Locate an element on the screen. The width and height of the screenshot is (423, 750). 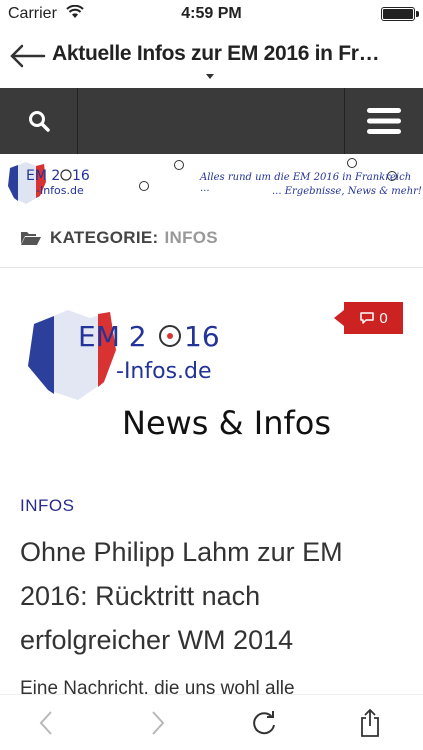
back-button is located at coordinates (46, 723).